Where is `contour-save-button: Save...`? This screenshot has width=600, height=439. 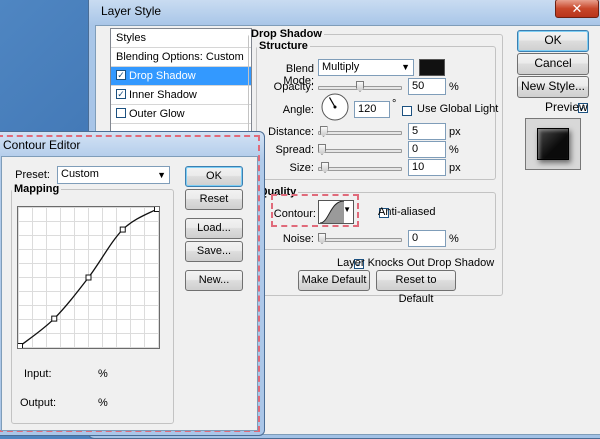
contour-save-button: Save... is located at coordinates (214, 251).